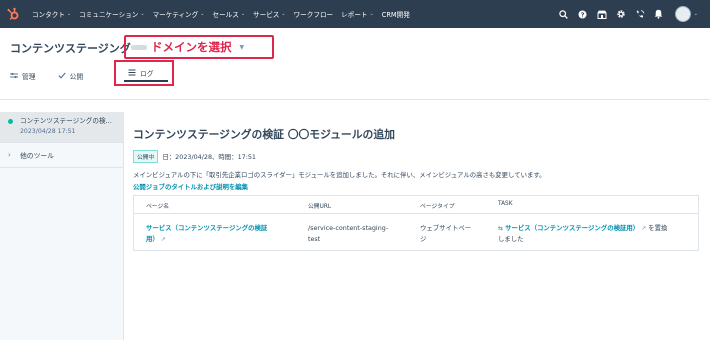 The height and width of the screenshot is (340, 710). Describe the element at coordinates (221, 234) in the screenshot. I see `page-name-cell: サービス（コンテンツステージングの検証 用） ↗` at that location.